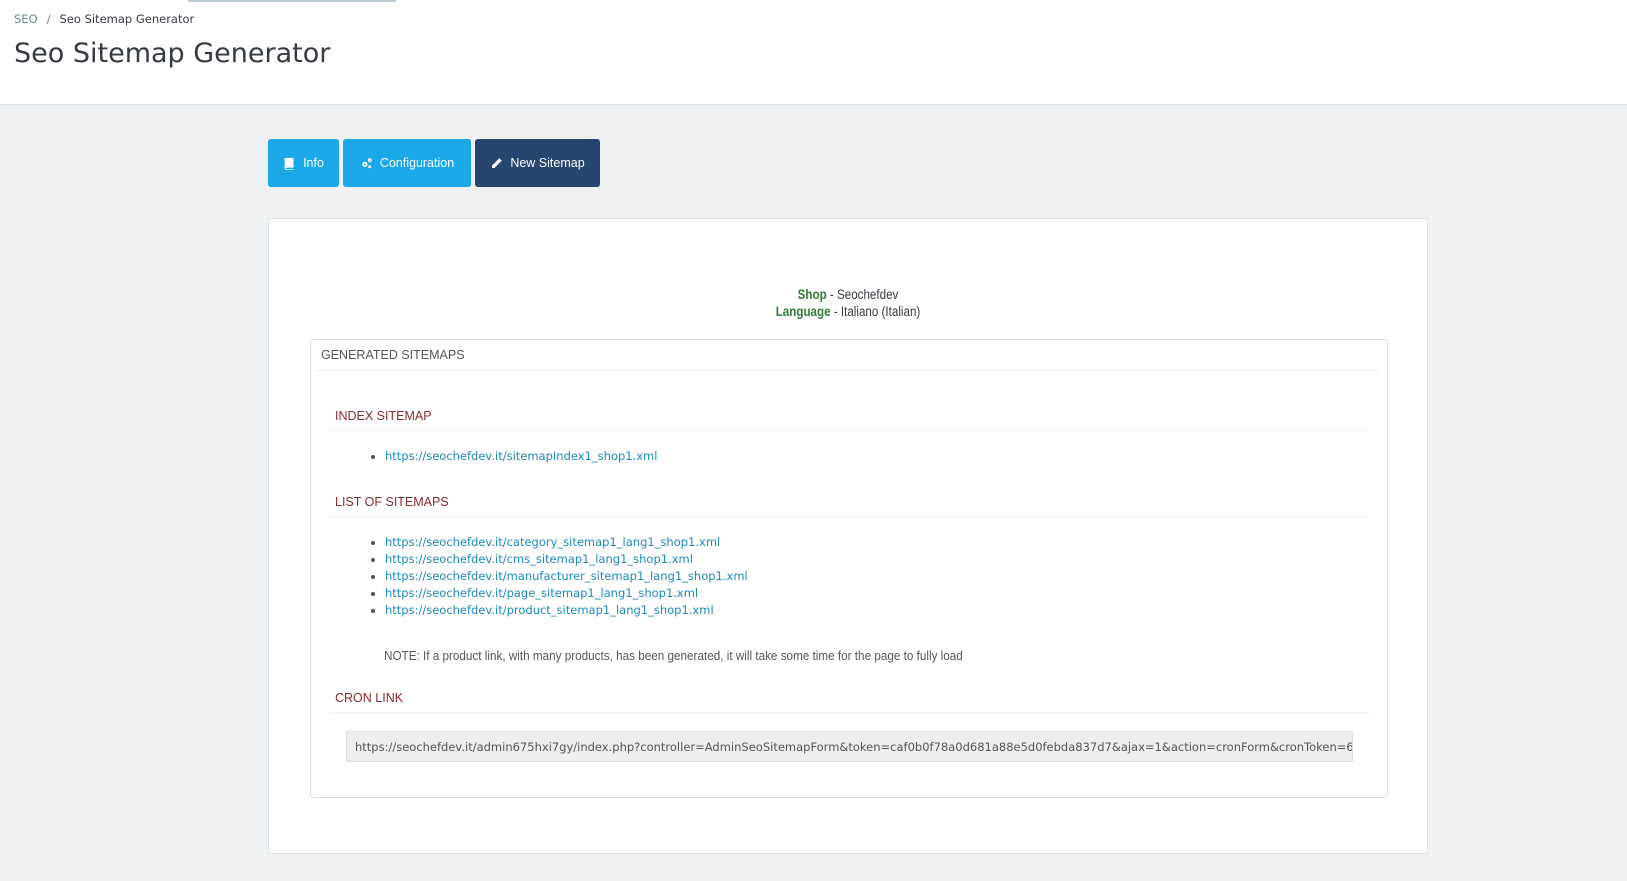  I want to click on cogs-icon, so click(367, 162).